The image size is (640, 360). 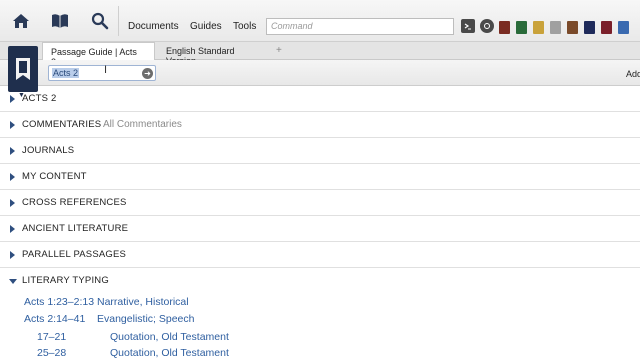 What do you see at coordinates (74, 202) in the screenshot?
I see `section-title: CROSS REFERENCES` at bounding box center [74, 202].